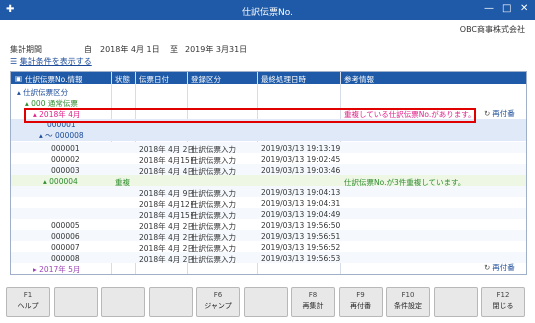 The width and height of the screenshot is (535, 323). Describe the element at coordinates (268, 268) in the screenshot. I see `tree-month2-row: ▸ 2017年 5月` at that location.